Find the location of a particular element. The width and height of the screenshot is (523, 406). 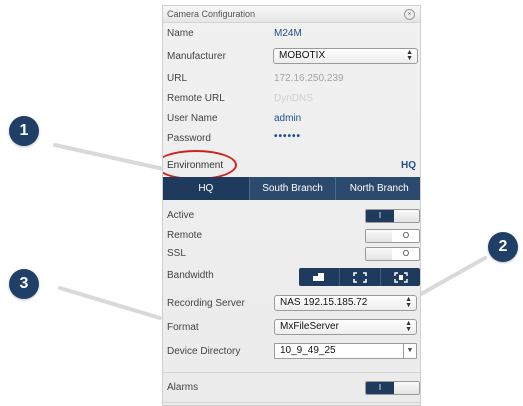

format-select: MxFileServer ▲ ▼ is located at coordinates (345, 327).